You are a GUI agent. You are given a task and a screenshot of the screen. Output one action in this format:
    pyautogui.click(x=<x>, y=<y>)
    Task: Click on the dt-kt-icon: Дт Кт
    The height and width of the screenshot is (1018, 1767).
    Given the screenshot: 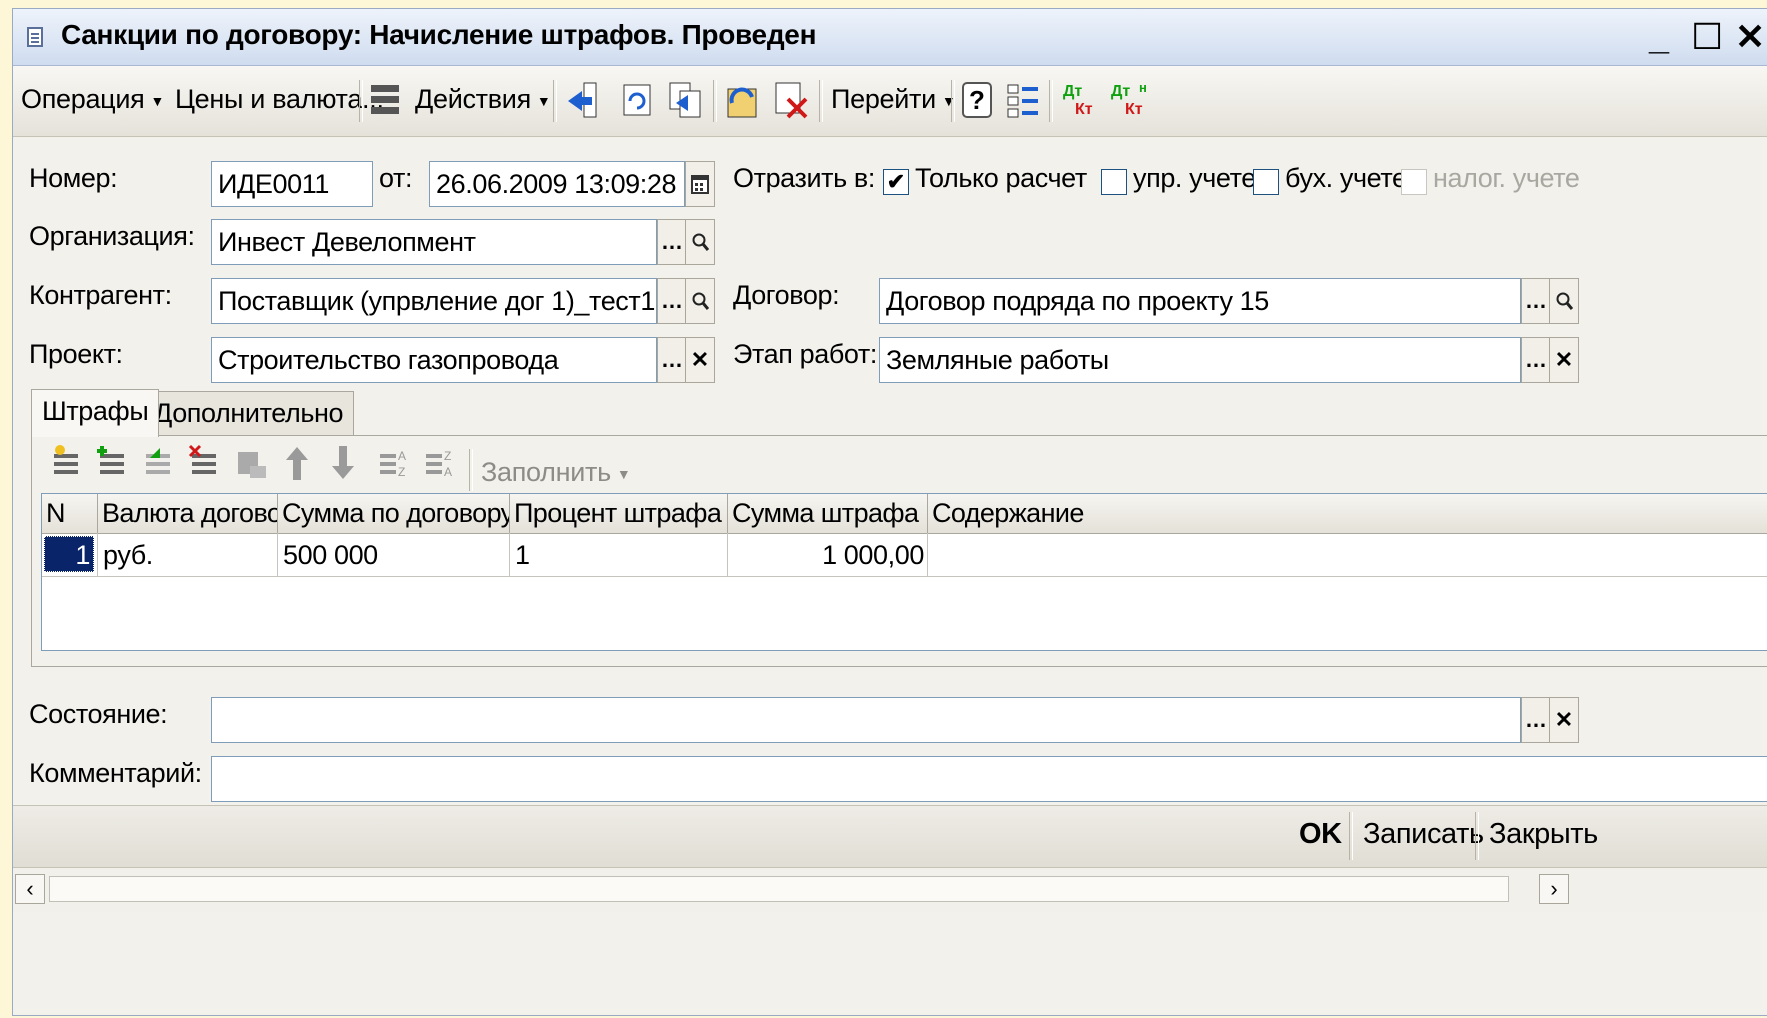 What is the action you would take?
    pyautogui.click(x=1081, y=100)
    